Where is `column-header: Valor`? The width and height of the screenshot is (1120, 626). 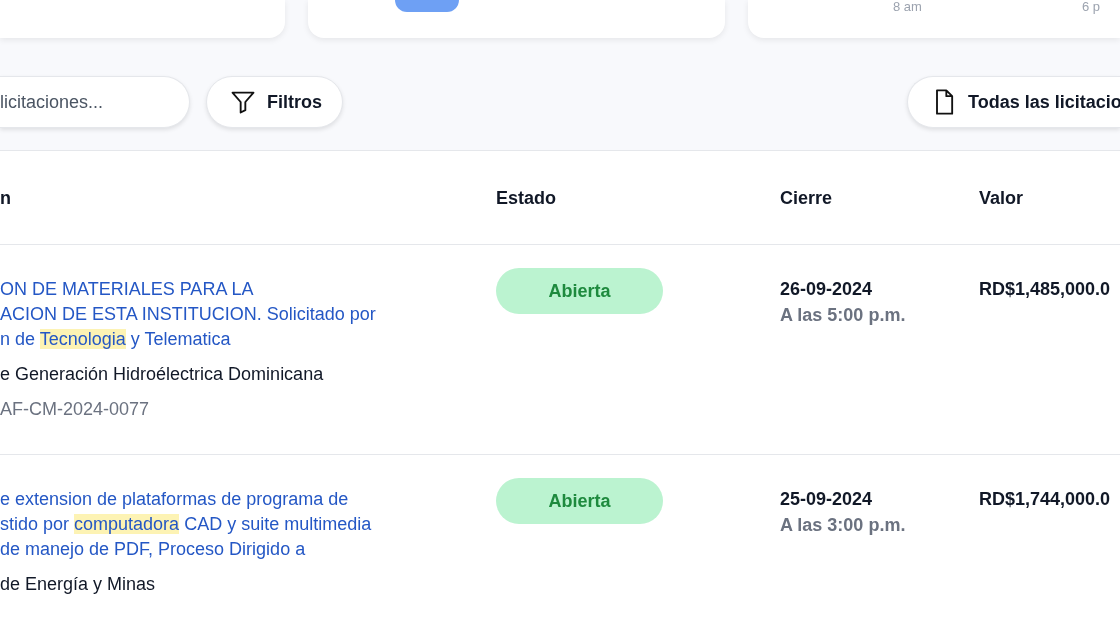 column-header: Valor is located at coordinates (1002, 198).